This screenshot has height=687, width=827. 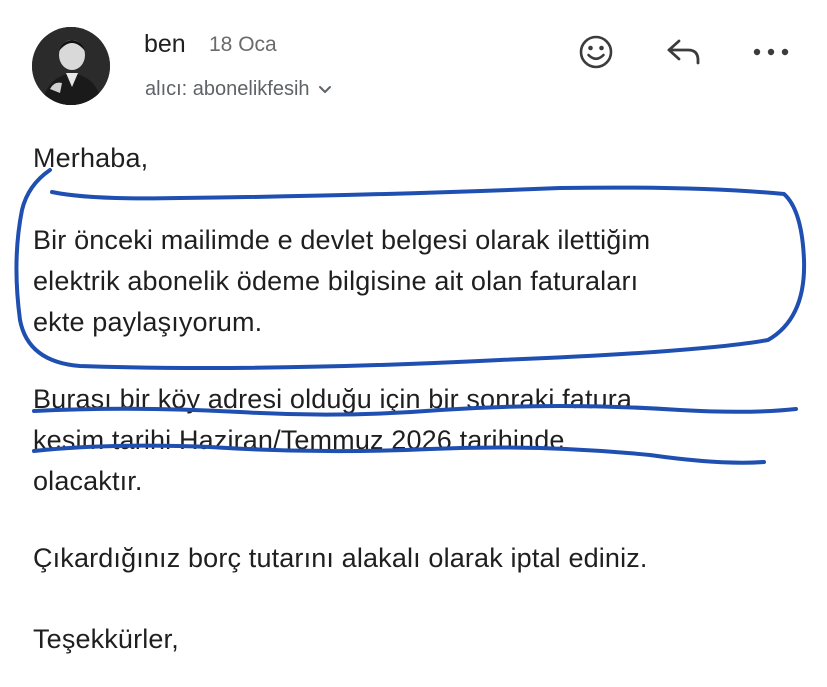 What do you see at coordinates (227, 89) in the screenshot?
I see `recipient-label: alıcı: abonelikfesih` at bounding box center [227, 89].